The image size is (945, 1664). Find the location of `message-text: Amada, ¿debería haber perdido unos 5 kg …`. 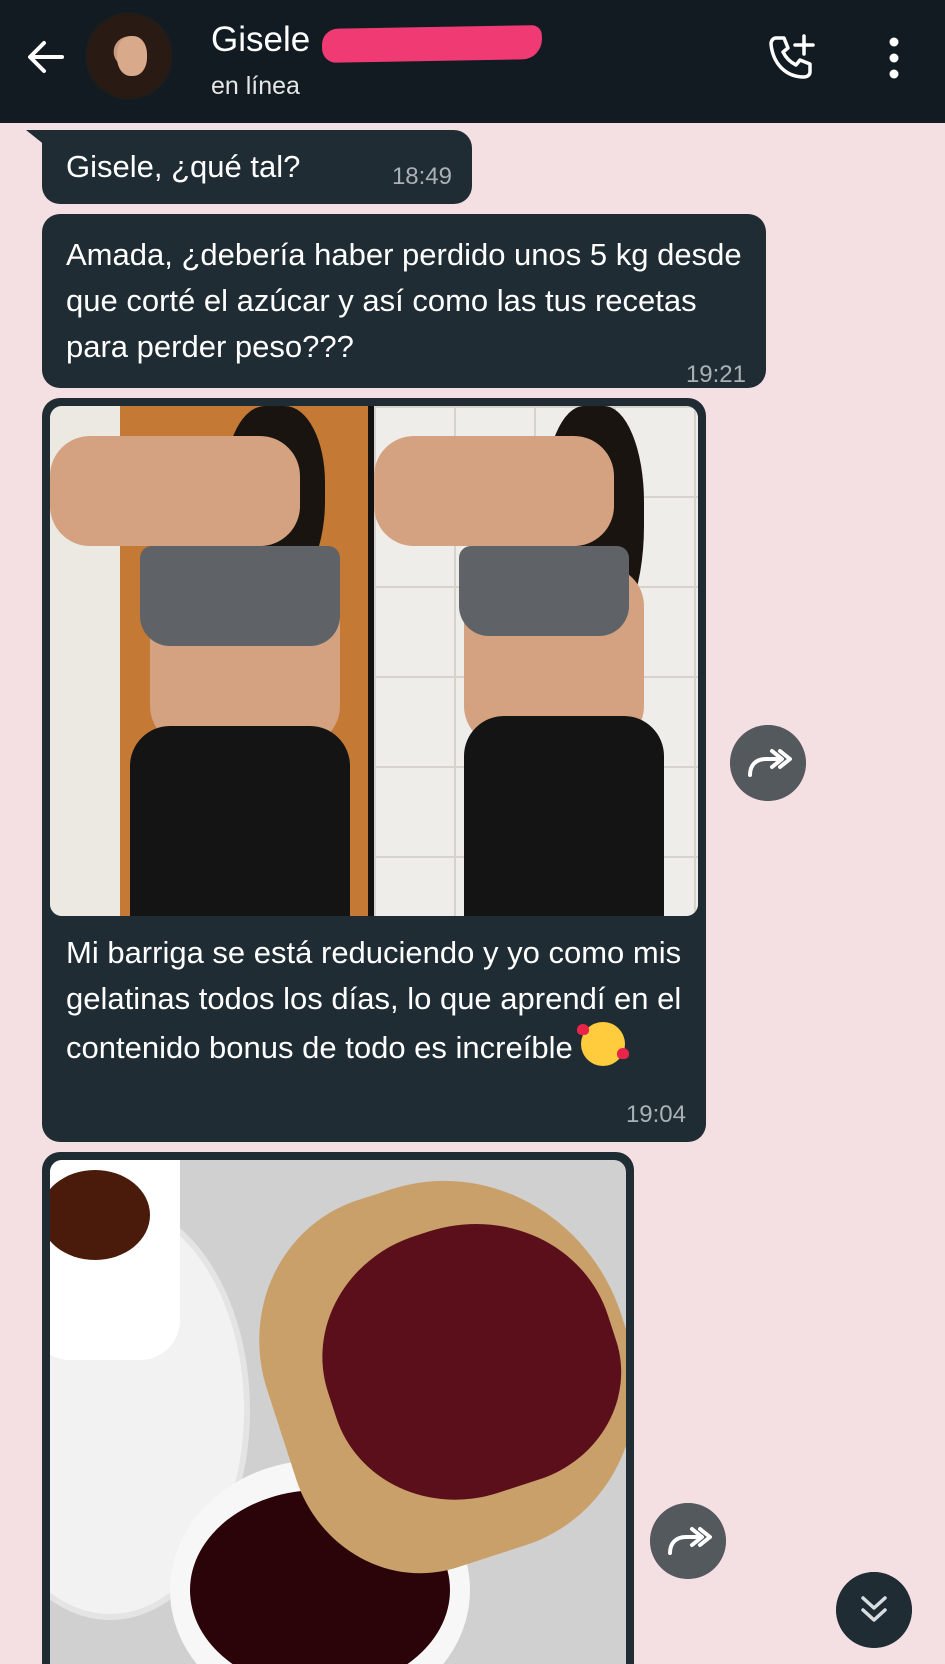

message-text: Amada, ¿debería haber perdido unos 5 kg … is located at coordinates (404, 300).